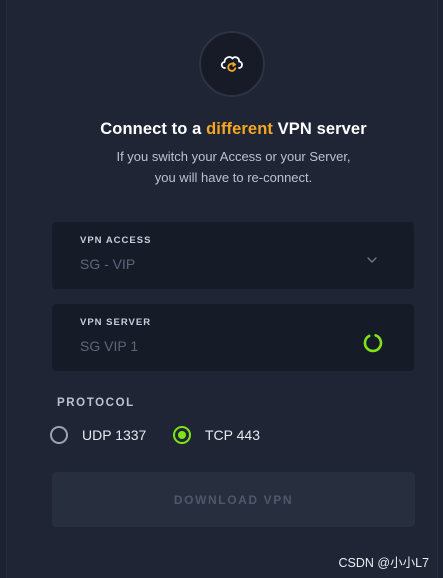  I want to click on radio-udp, so click(59, 435).